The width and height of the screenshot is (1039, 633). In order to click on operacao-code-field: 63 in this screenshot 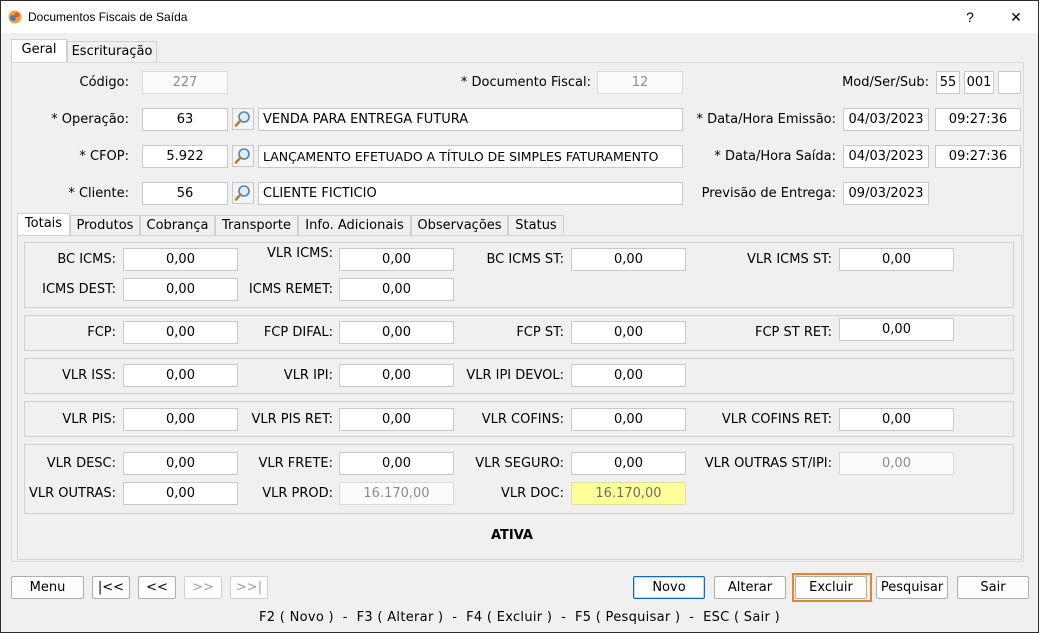, I will do `click(185, 119)`.